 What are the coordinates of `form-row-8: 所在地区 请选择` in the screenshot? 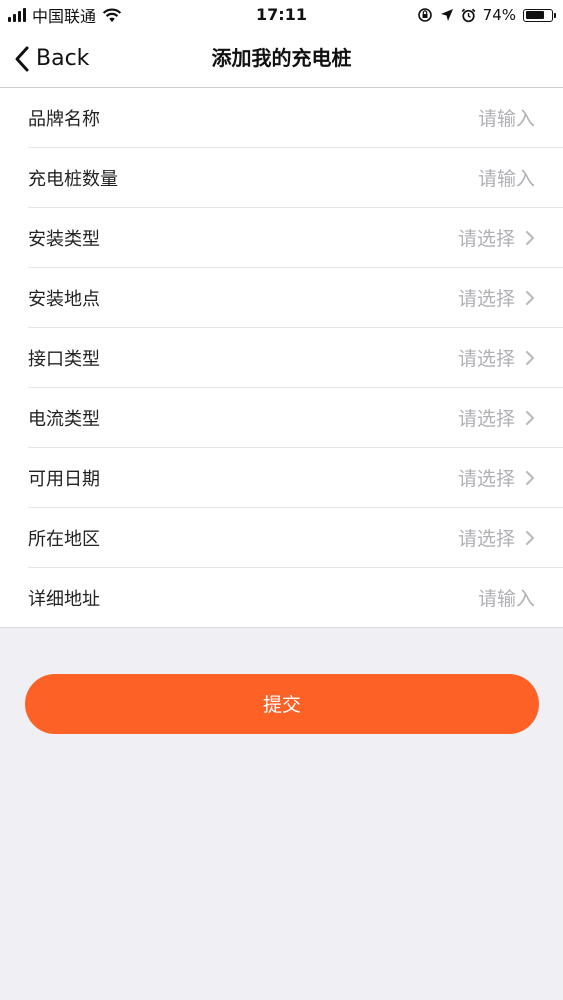 It's located at (295, 538).